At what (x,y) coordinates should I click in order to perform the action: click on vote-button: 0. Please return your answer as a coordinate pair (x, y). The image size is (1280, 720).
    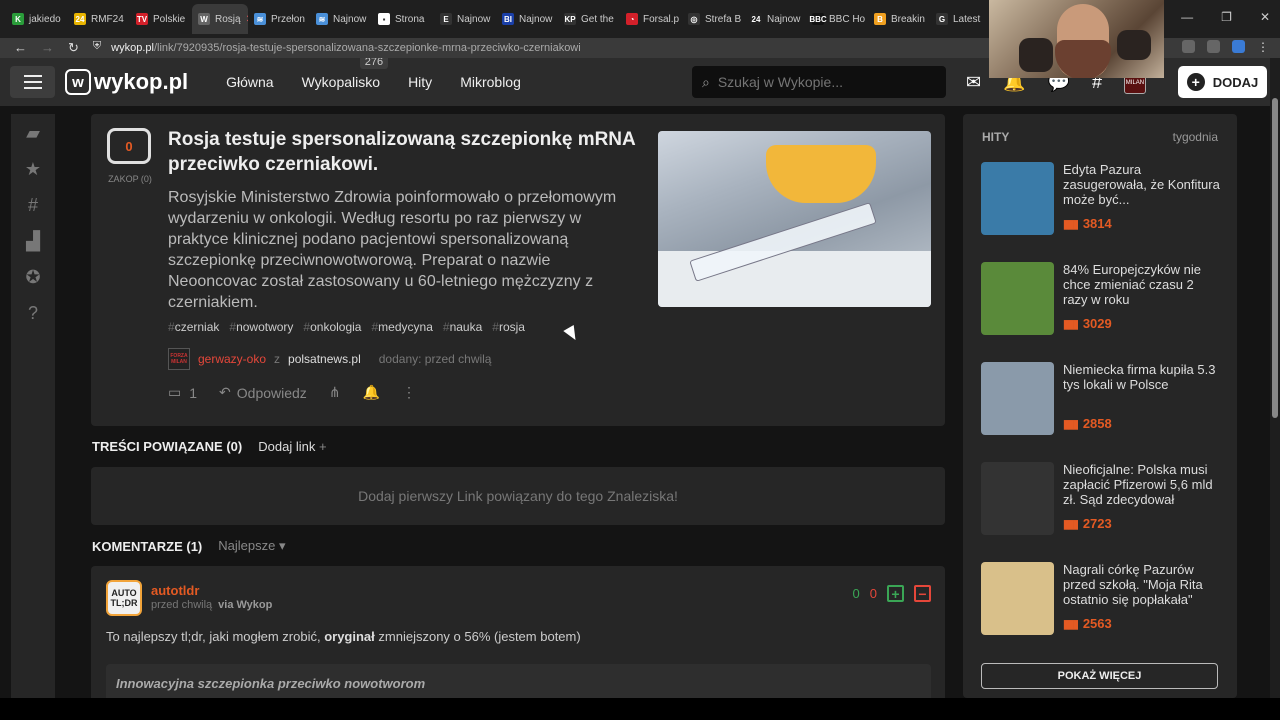
    Looking at the image, I should click on (129, 146).